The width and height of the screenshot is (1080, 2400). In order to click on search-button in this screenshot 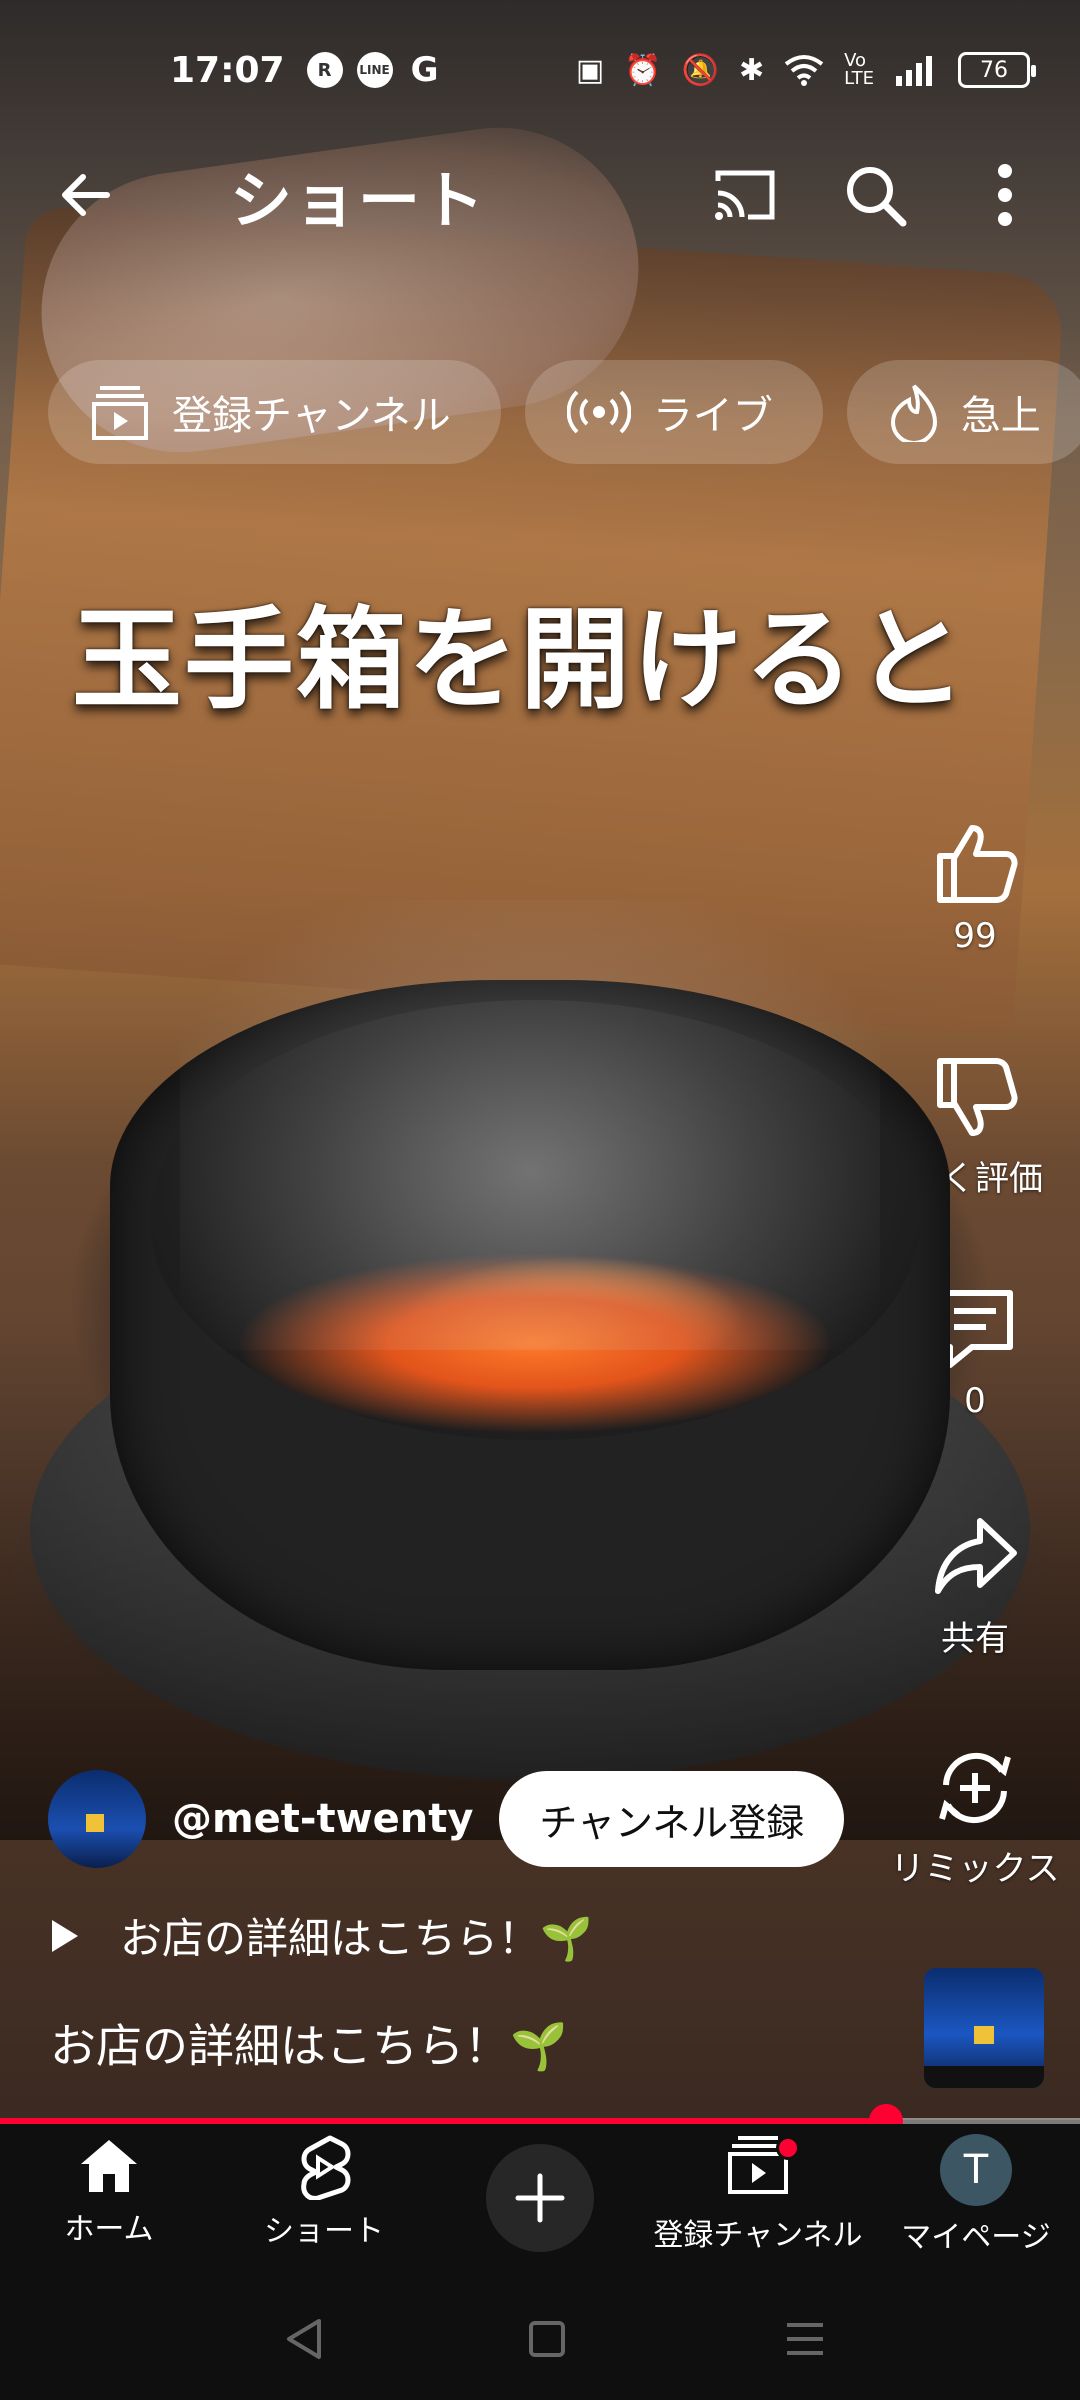, I will do `click(875, 195)`.